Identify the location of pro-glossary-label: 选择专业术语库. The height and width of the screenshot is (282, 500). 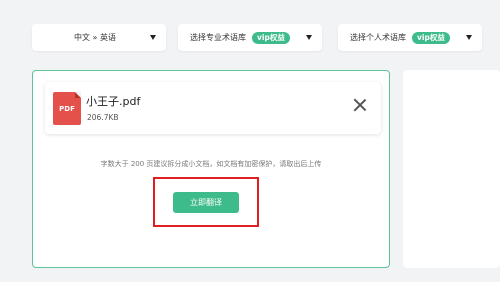
(218, 37).